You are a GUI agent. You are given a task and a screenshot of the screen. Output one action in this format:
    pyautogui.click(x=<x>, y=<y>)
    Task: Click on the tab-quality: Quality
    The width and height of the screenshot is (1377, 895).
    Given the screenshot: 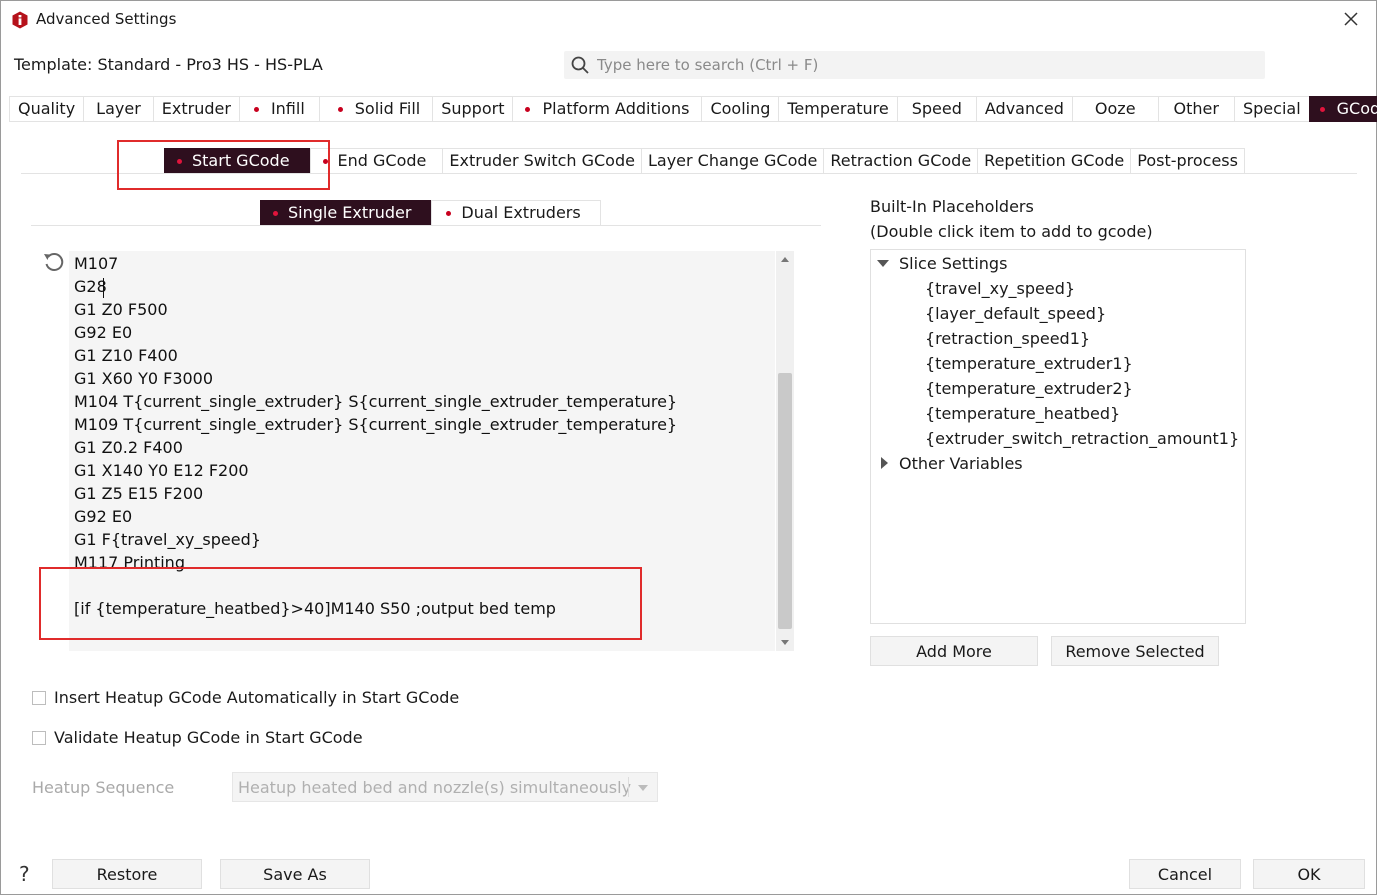 What is the action you would take?
    pyautogui.click(x=47, y=109)
    